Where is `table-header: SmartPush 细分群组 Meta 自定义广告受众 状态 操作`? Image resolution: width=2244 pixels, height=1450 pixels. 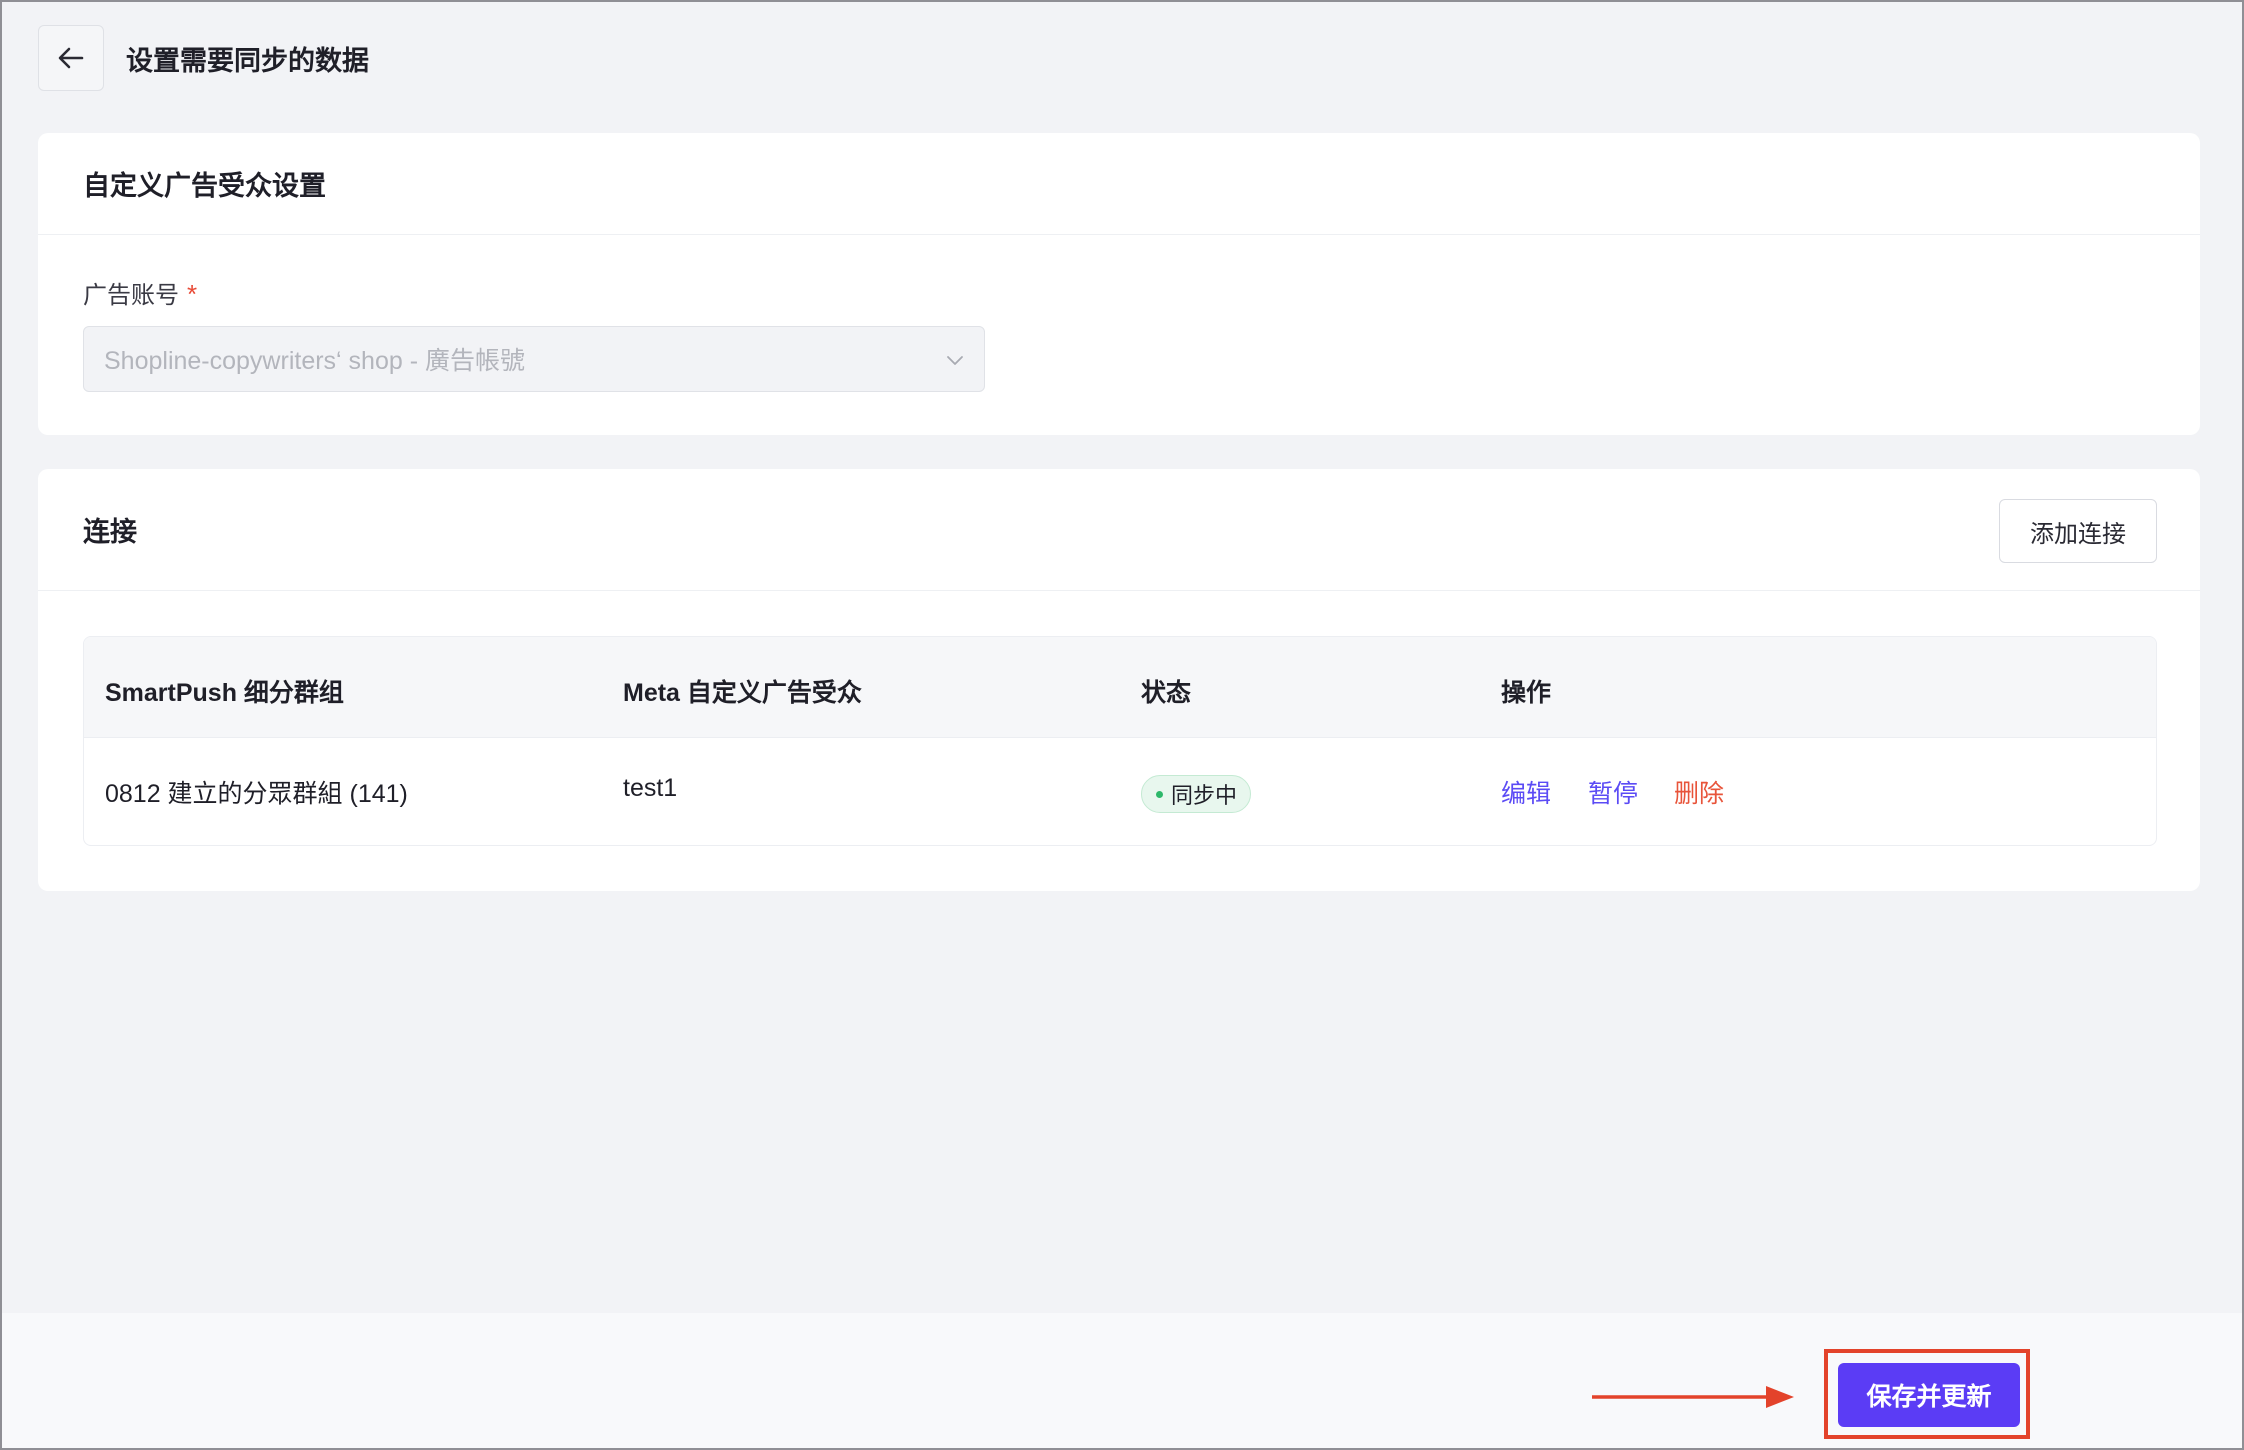
table-header: SmartPush 细分群组 Meta 自定义广告受众 状态 操作 is located at coordinates (1120, 687).